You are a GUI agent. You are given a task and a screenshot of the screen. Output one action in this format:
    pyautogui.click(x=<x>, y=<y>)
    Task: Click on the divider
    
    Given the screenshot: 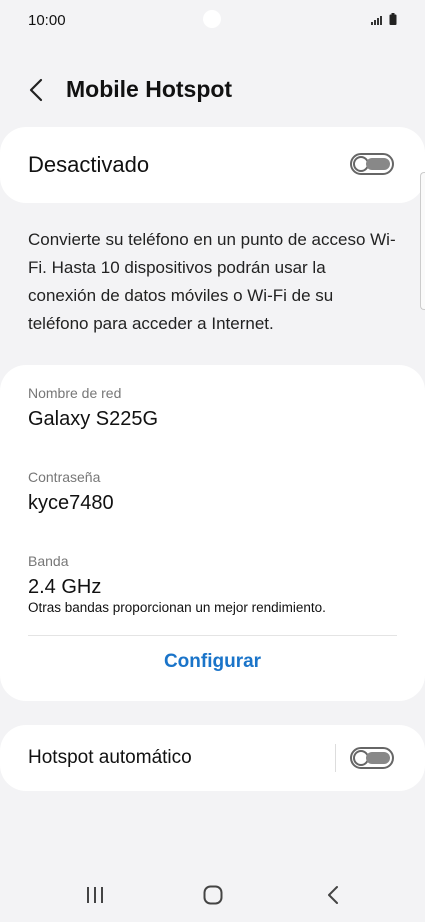 What is the action you would take?
    pyautogui.click(x=212, y=635)
    